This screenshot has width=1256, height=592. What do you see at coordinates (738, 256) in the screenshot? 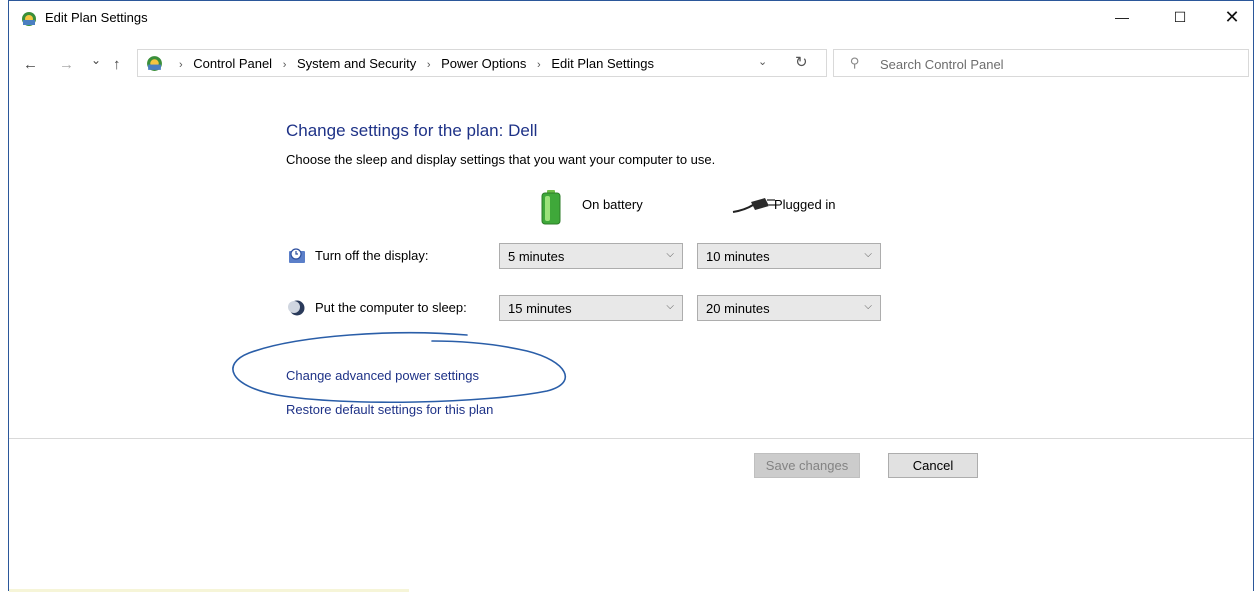
I see `select-value: 10 minutes` at bounding box center [738, 256].